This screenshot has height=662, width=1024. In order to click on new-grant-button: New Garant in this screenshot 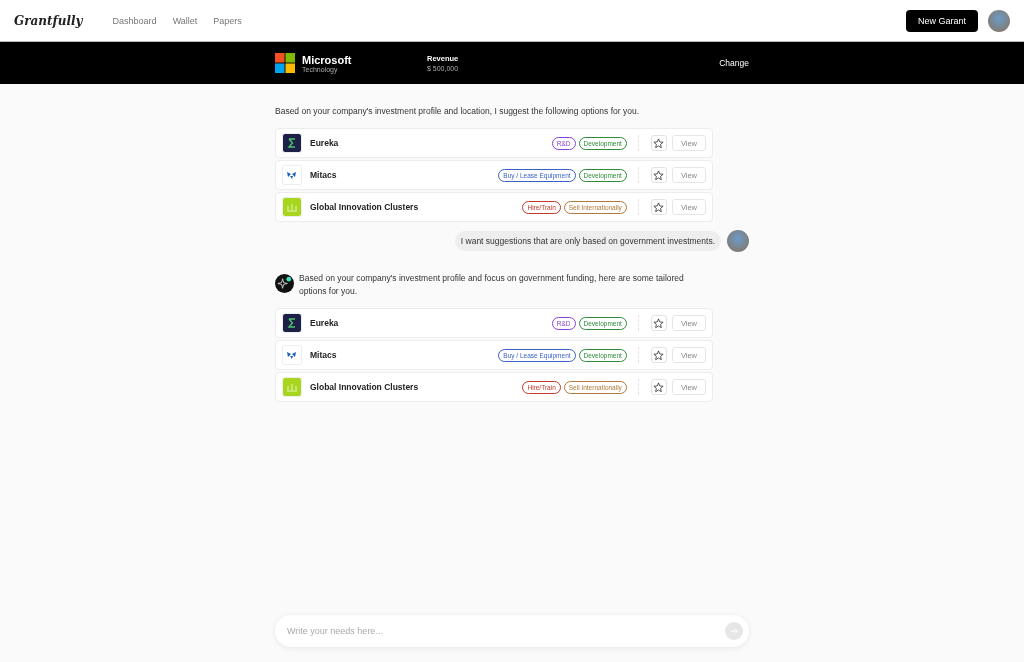, I will do `click(941, 20)`.